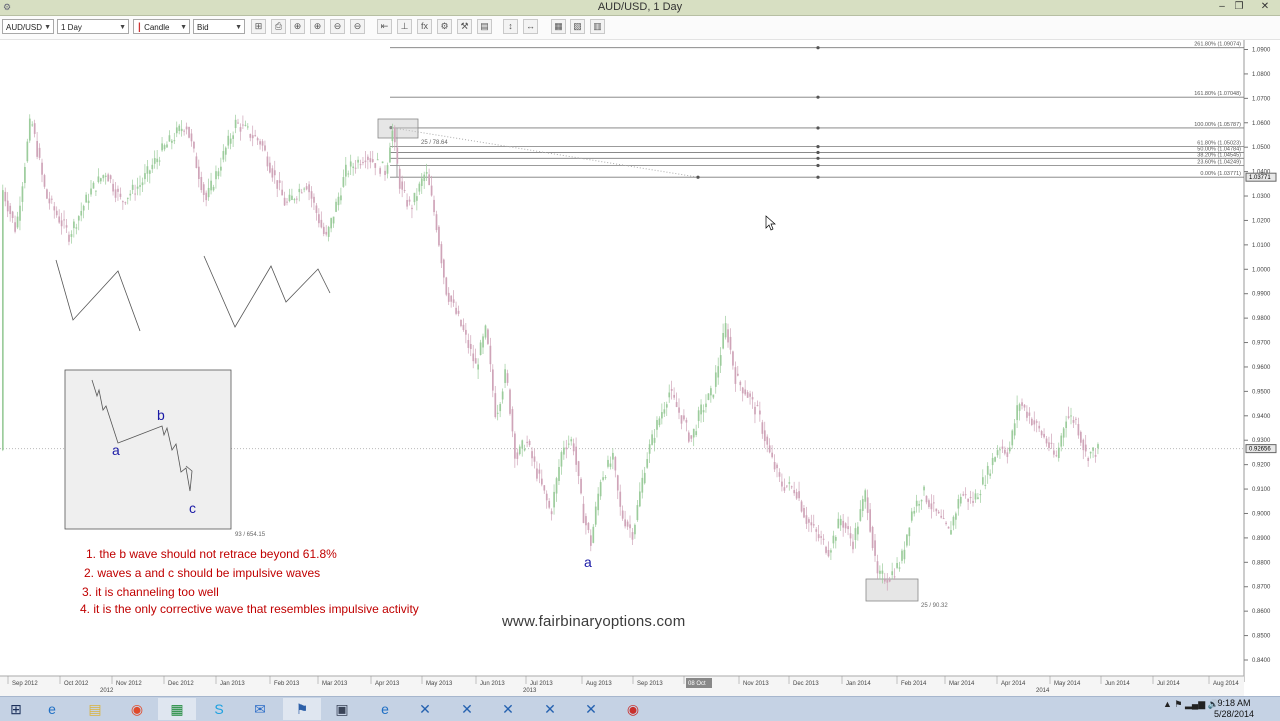 Image resolution: width=1280 pixels, height=721 pixels. Describe the element at coordinates (337, 26) in the screenshot. I see `toolbar-button-4: ⊖` at that location.